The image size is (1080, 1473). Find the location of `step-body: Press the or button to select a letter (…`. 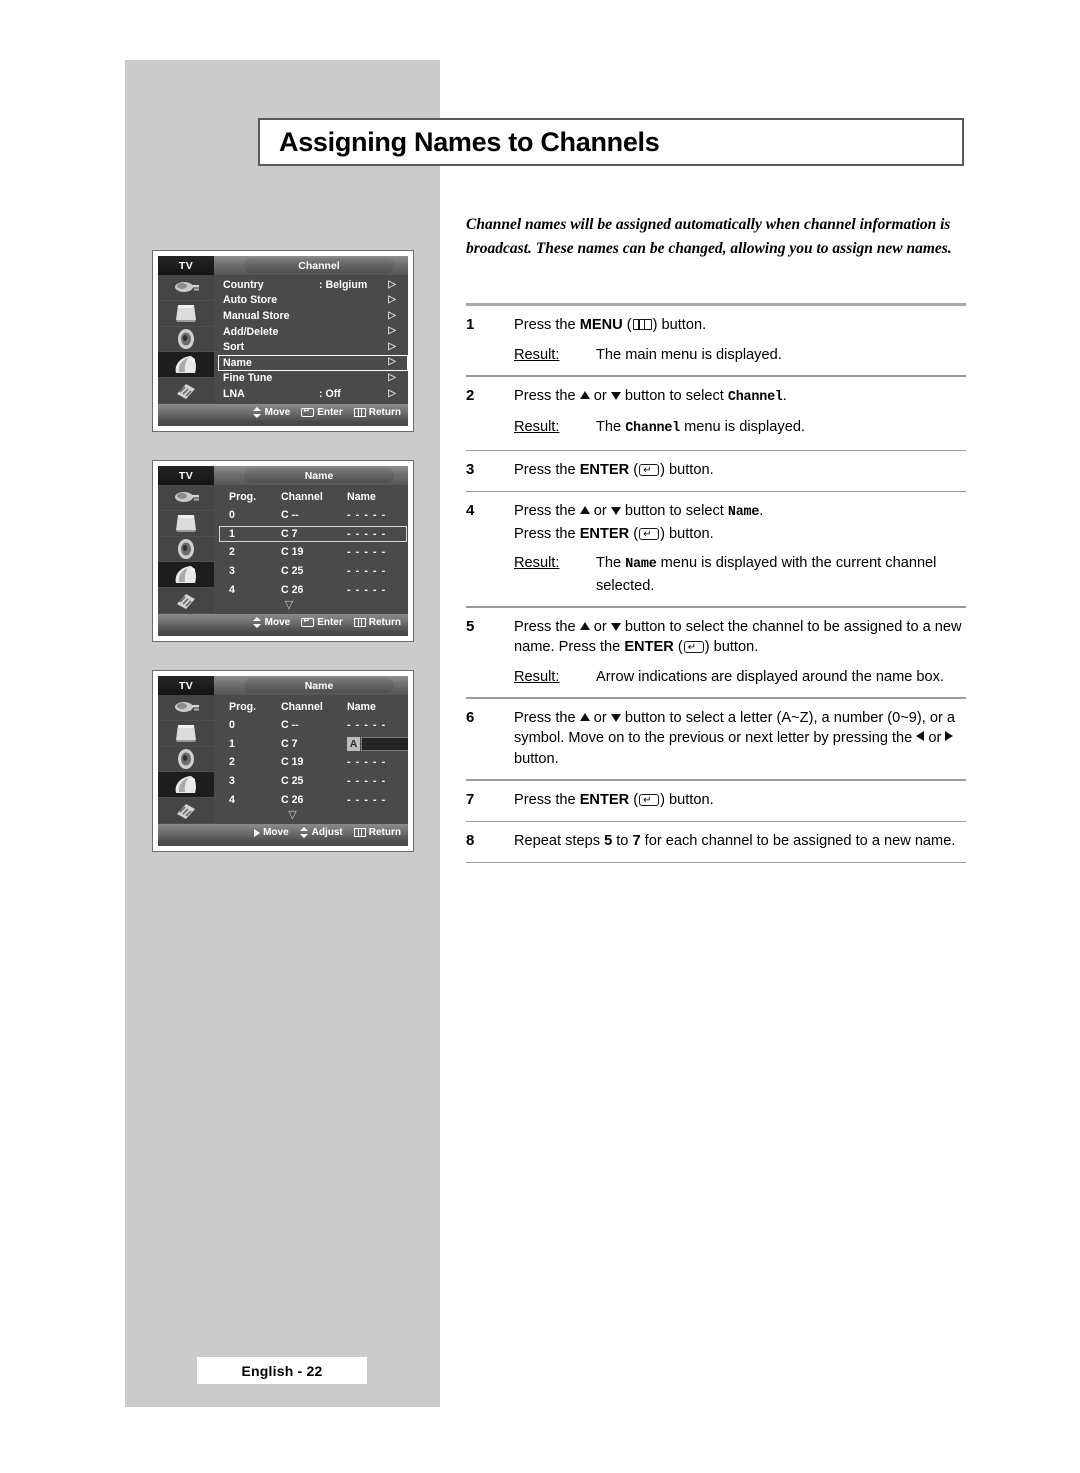

step-body: Press the or button to select a letter (… is located at coordinates (740, 739).